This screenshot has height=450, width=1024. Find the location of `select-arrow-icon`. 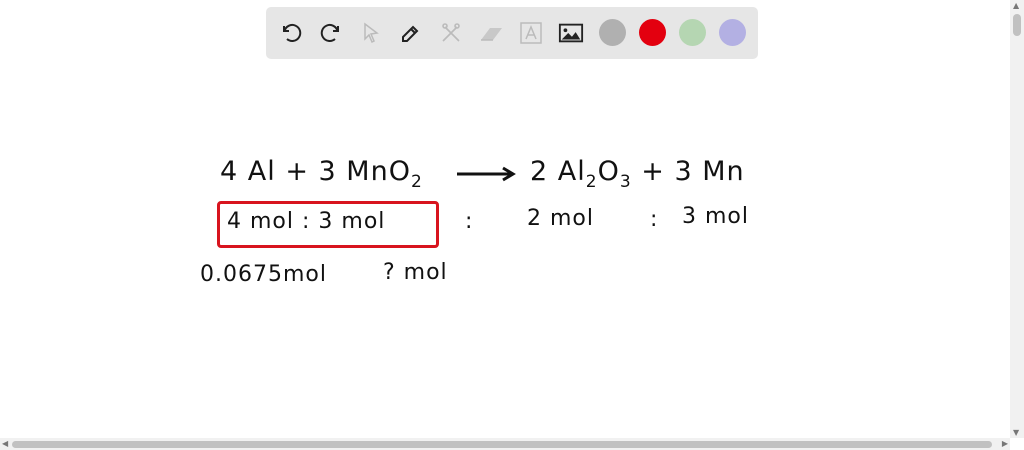

select-arrow-icon is located at coordinates (371, 33).